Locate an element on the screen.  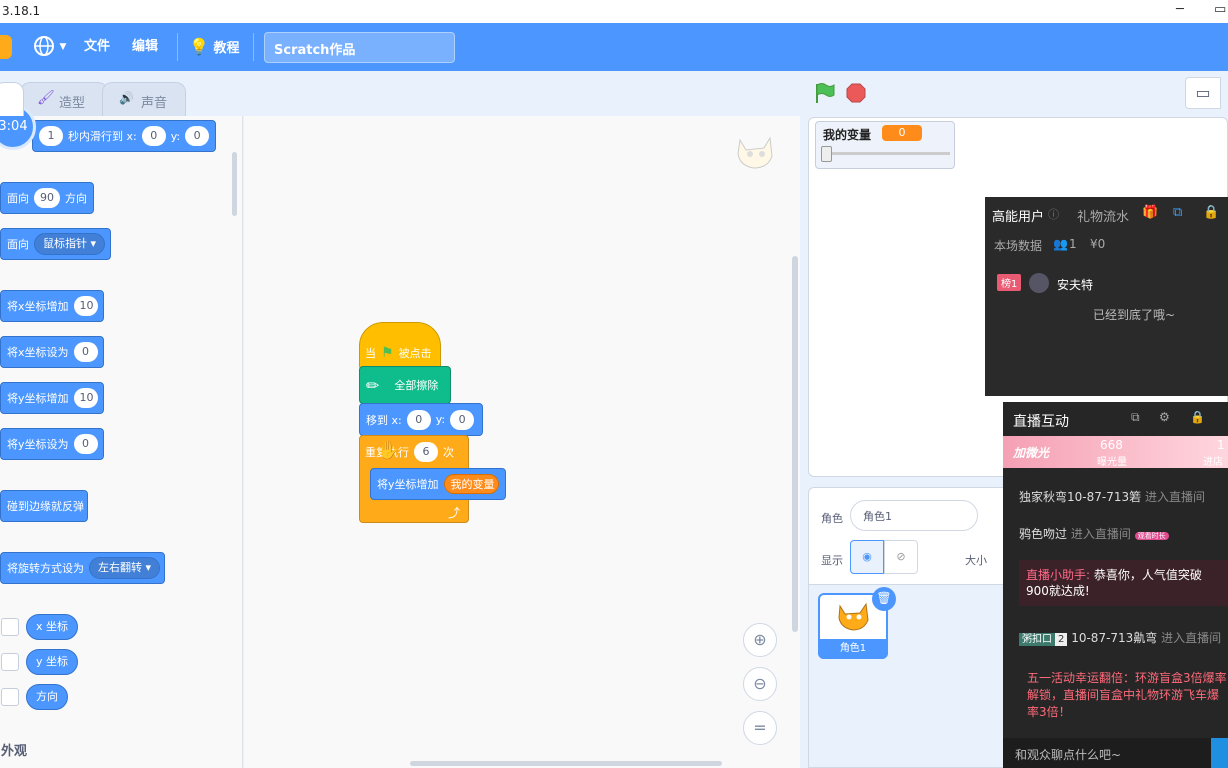
change-x-block: 将x坐标增加 10 is located at coordinates (52, 306).